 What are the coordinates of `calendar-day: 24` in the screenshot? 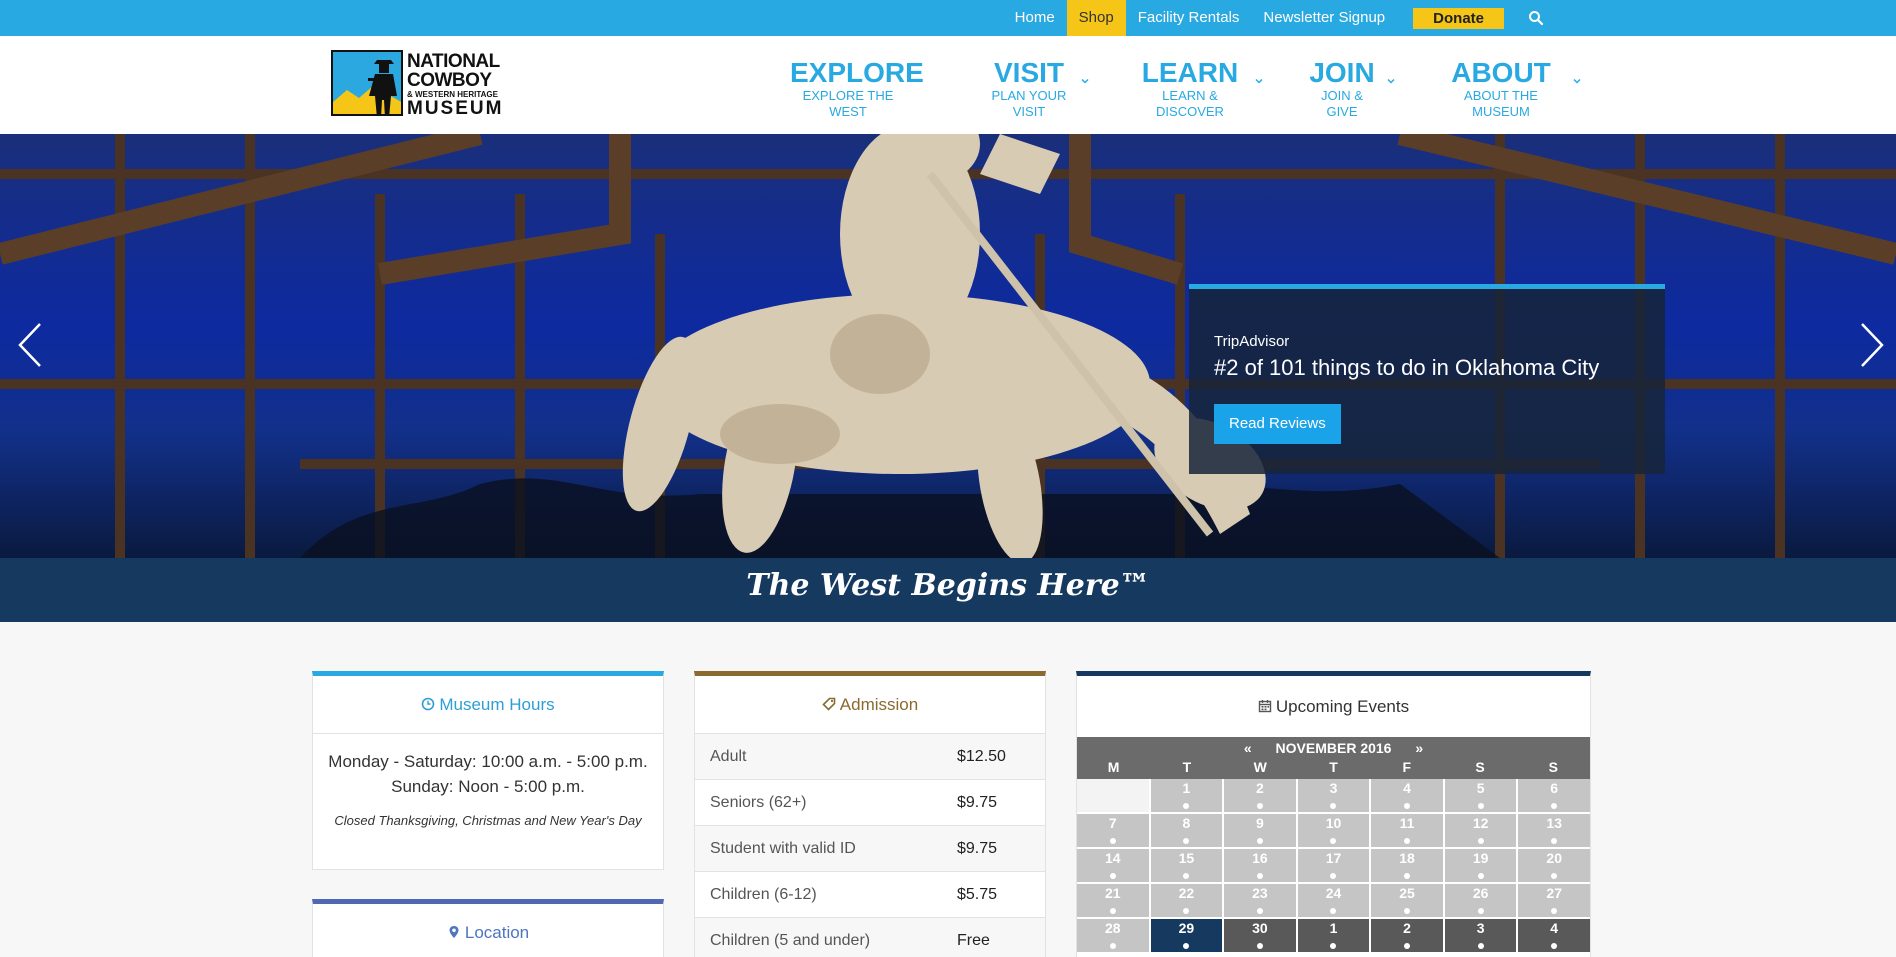 It's located at (1333, 900).